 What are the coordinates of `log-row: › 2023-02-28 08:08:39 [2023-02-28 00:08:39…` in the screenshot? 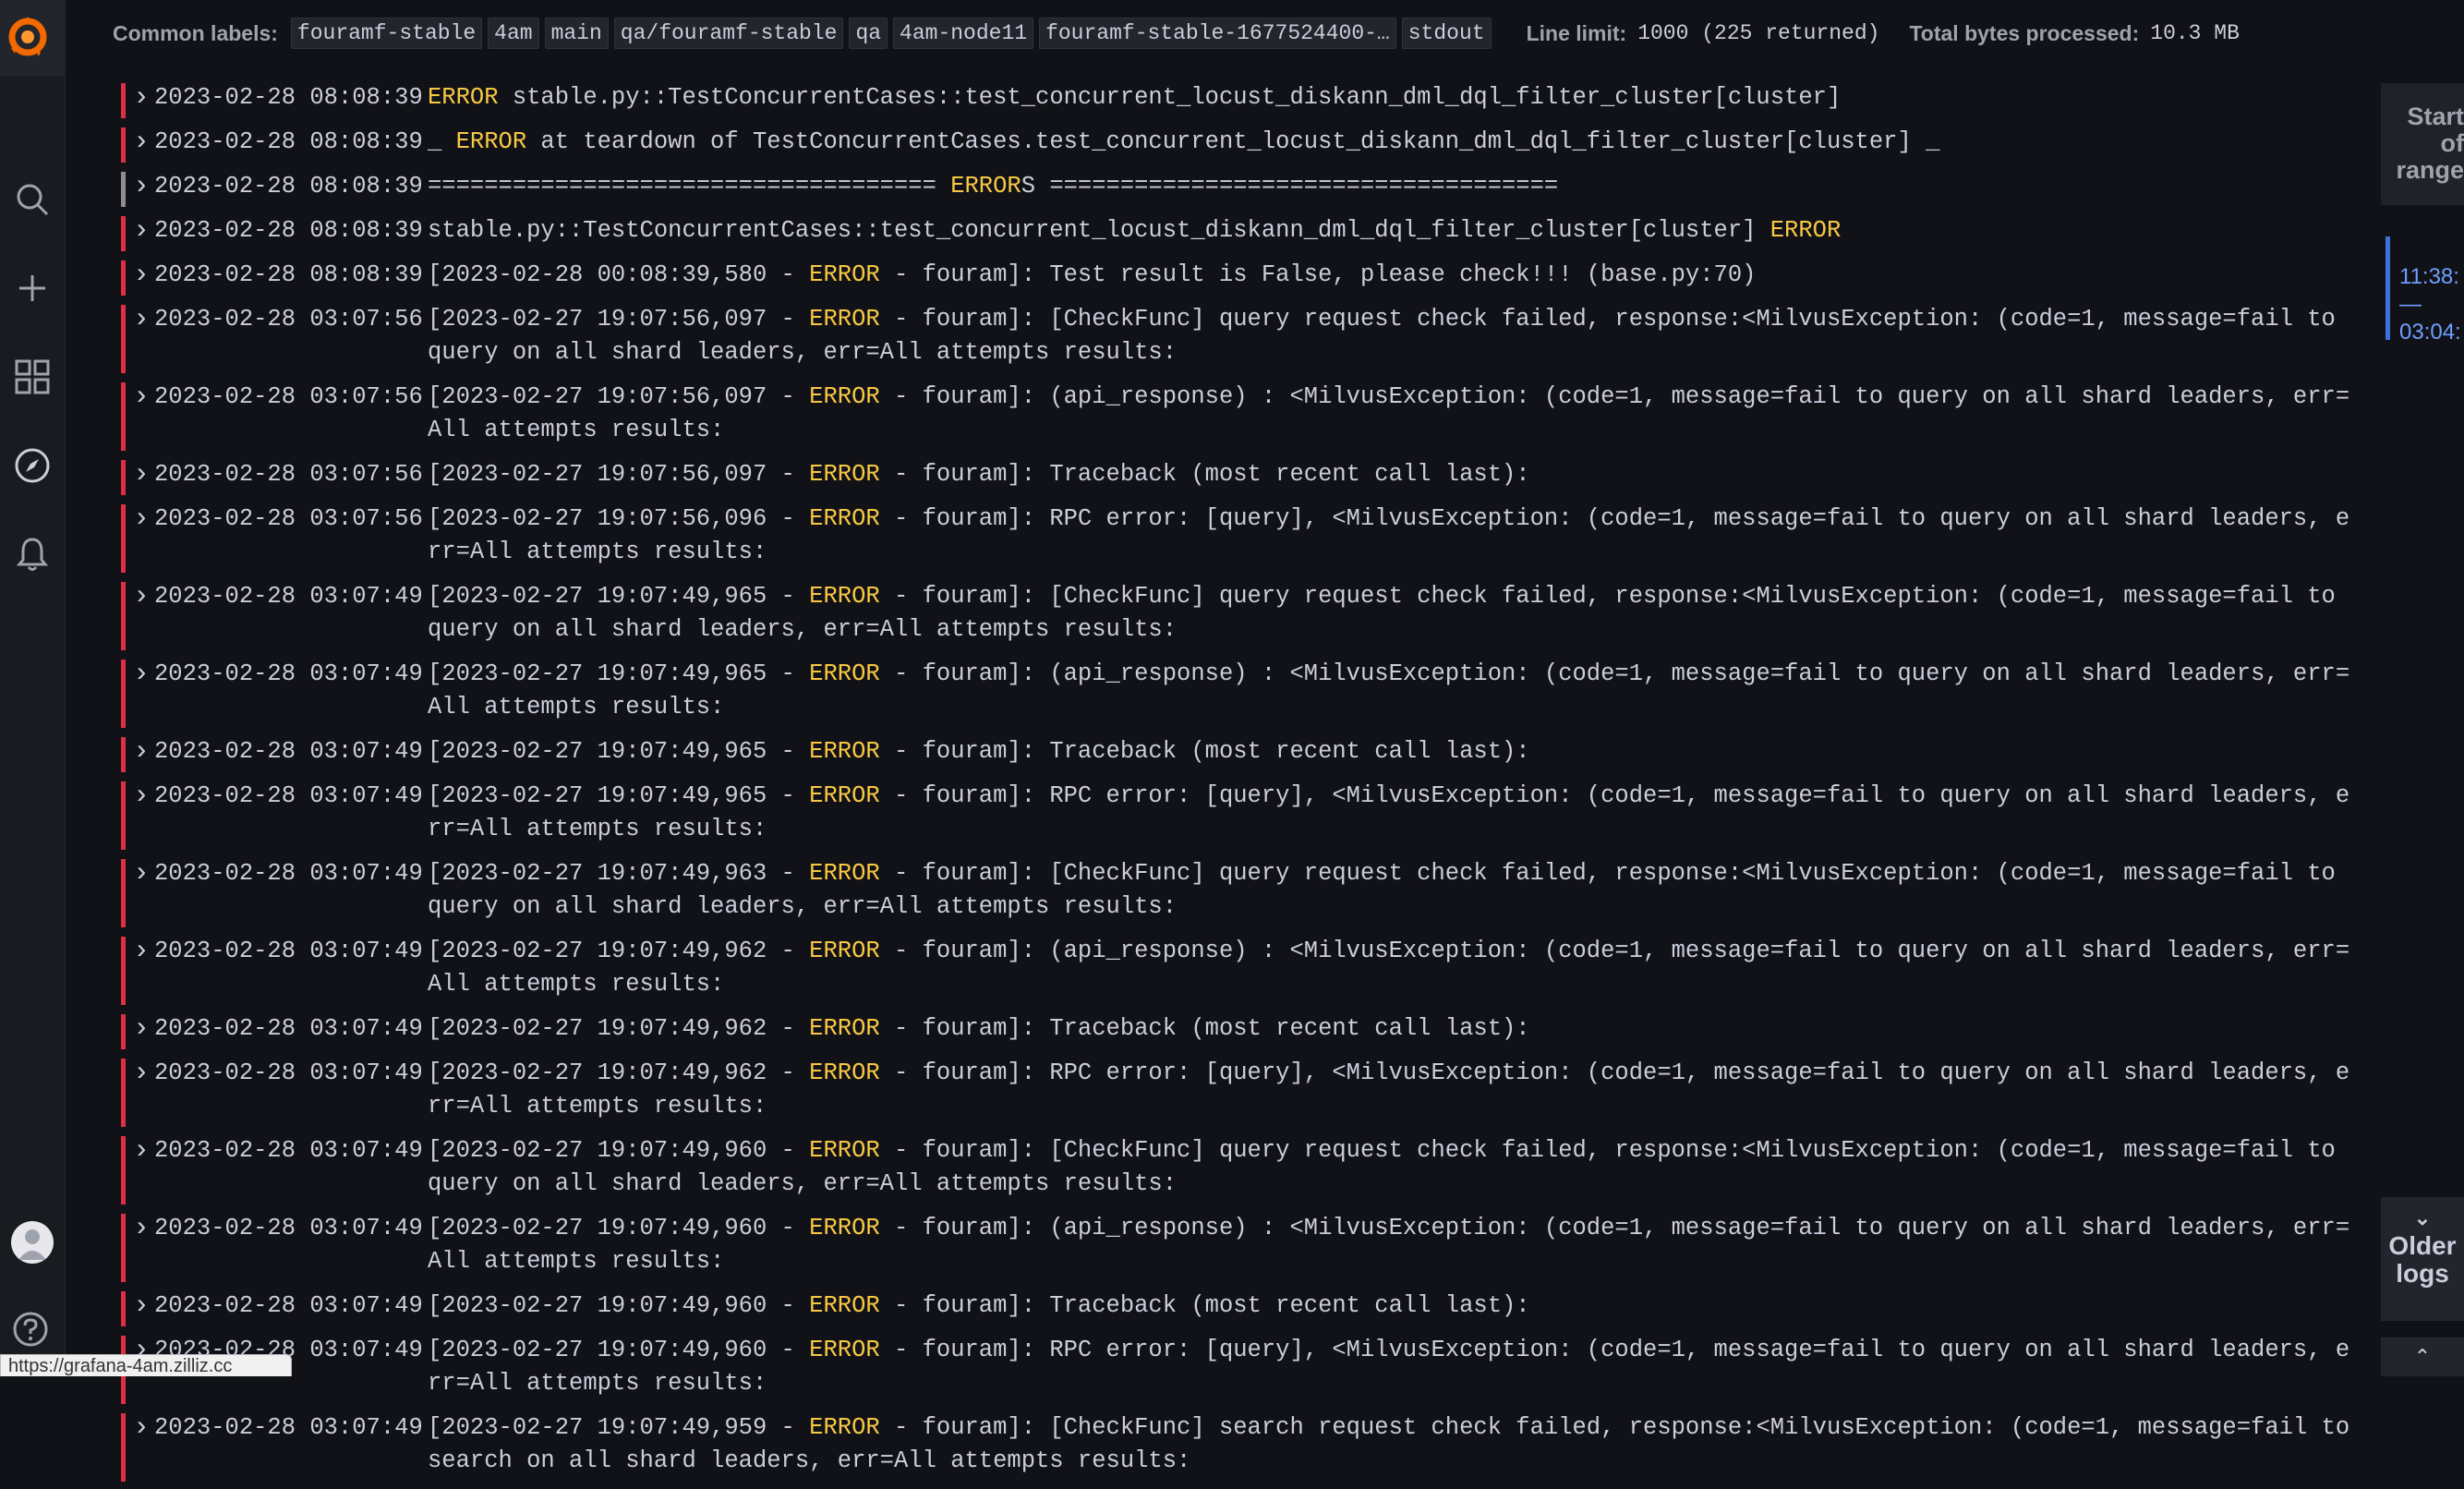 It's located at (1211, 277).